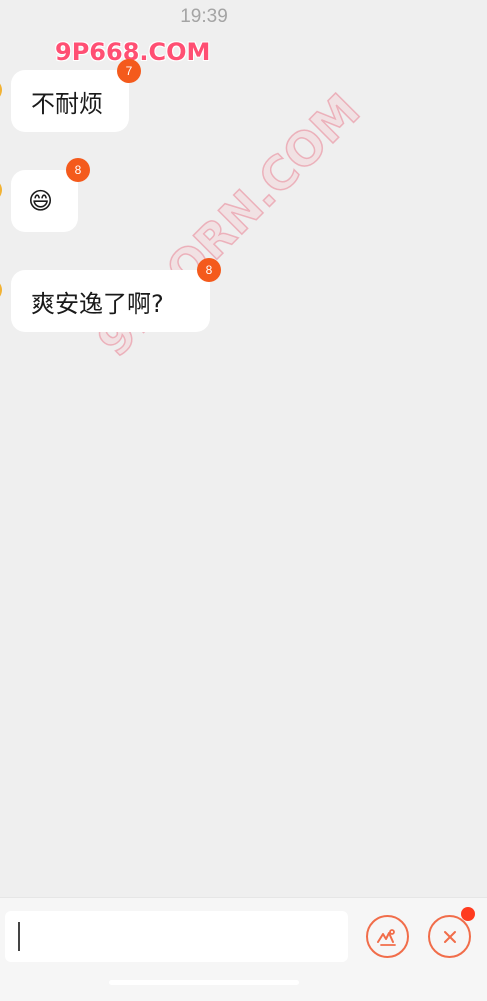 This screenshot has height=1001, width=487. What do you see at coordinates (41, 201) in the screenshot?
I see `grin-emoji: 😄` at bounding box center [41, 201].